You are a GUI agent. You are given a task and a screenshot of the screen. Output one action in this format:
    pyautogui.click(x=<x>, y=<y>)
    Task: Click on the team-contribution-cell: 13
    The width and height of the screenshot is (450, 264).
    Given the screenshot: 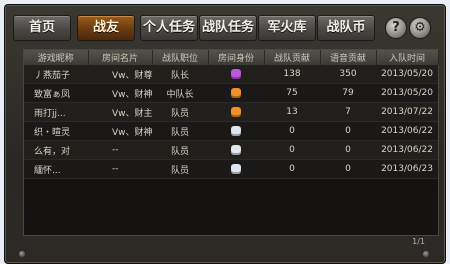 What is the action you would take?
    pyautogui.click(x=292, y=112)
    